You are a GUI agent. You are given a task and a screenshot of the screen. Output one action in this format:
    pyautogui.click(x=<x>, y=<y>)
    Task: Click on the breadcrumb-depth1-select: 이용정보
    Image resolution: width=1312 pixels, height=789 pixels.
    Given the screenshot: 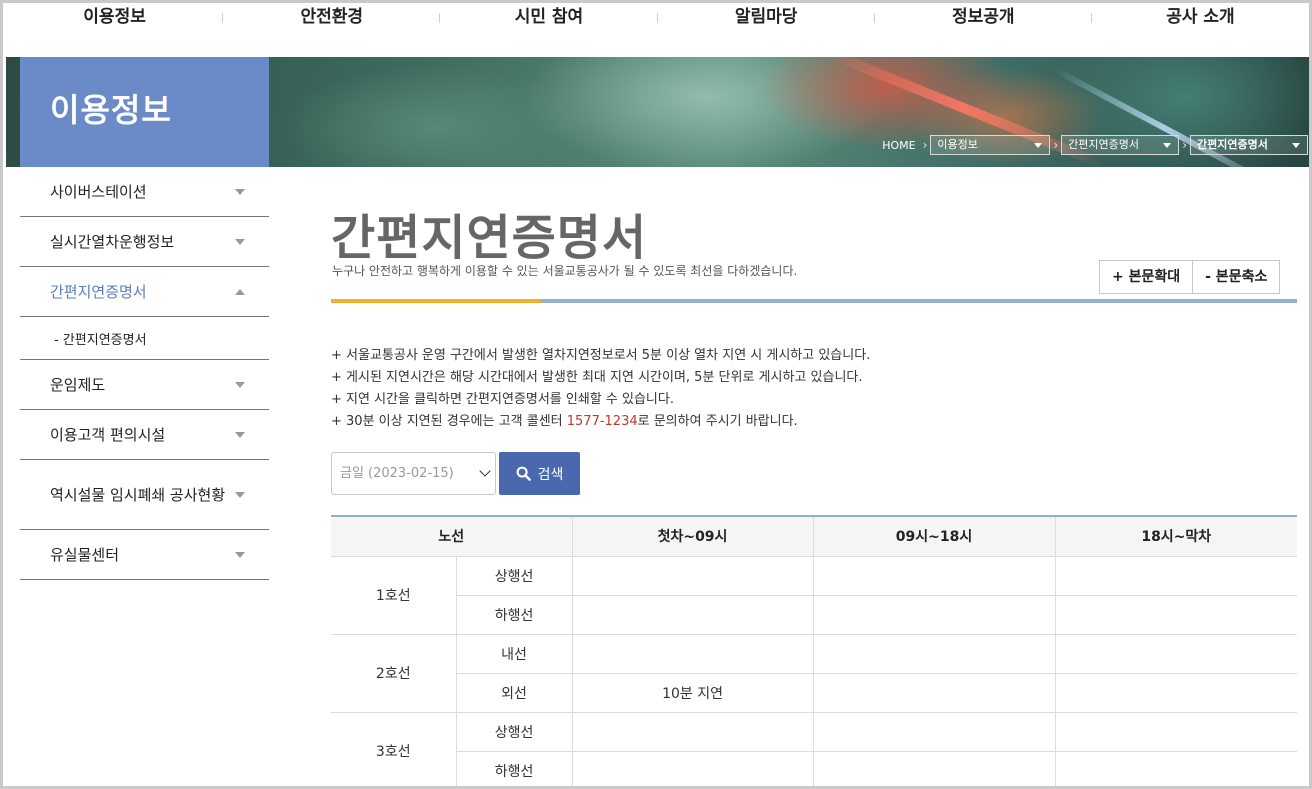 What is the action you would take?
    pyautogui.click(x=990, y=145)
    